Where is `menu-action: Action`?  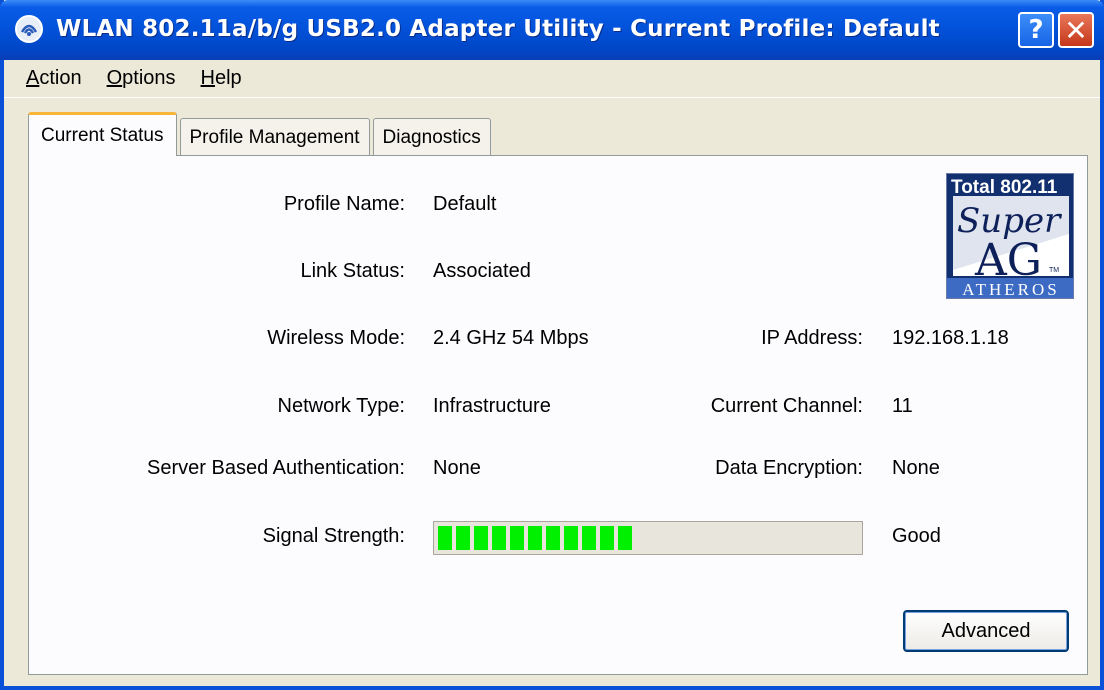 menu-action: Action is located at coordinates (54, 78).